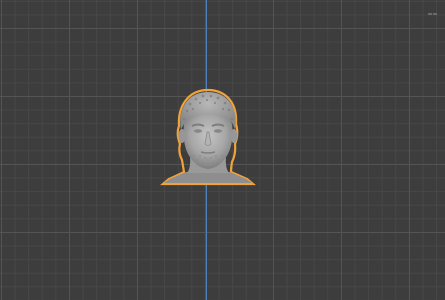  I want to click on right-ear, so click(234, 136).